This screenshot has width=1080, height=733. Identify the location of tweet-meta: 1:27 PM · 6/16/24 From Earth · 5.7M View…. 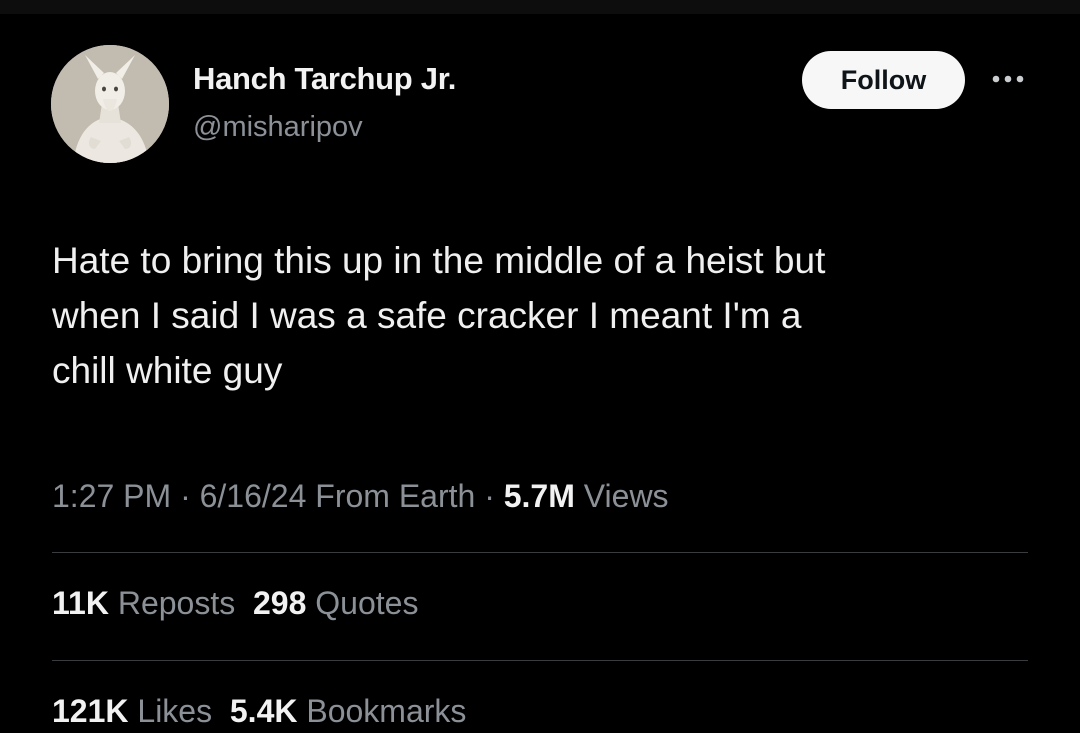
(360, 496).